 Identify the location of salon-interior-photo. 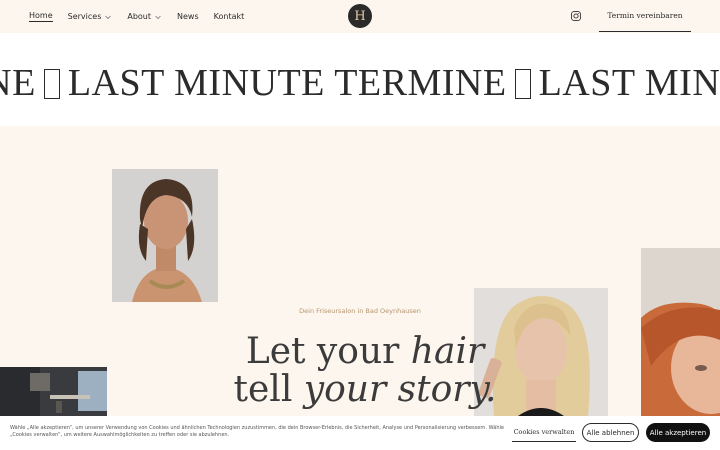
(53, 391).